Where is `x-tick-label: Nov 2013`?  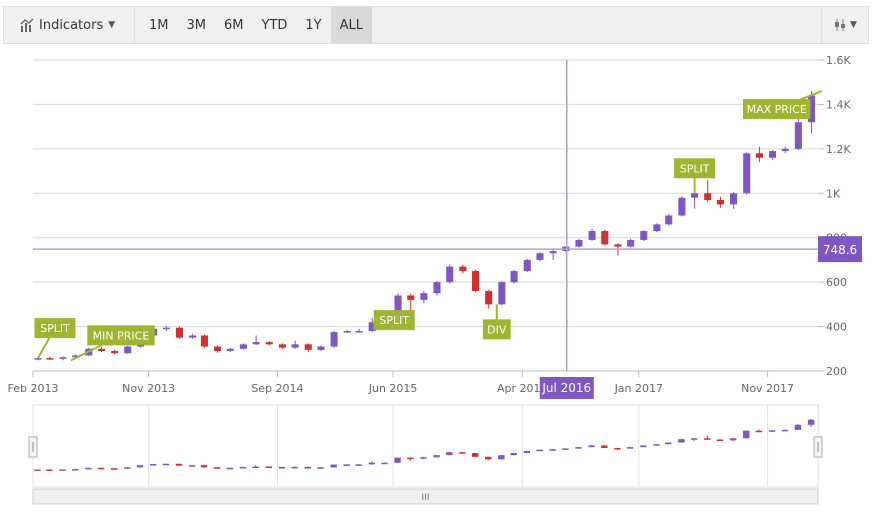
x-tick-label: Nov 2013 is located at coordinates (148, 388).